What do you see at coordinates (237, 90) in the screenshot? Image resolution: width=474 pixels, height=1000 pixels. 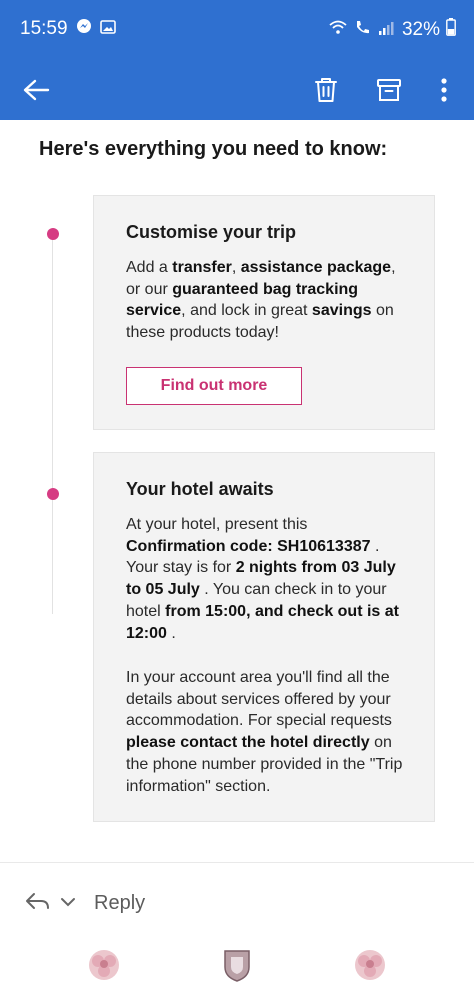 I see `app-bar` at bounding box center [237, 90].